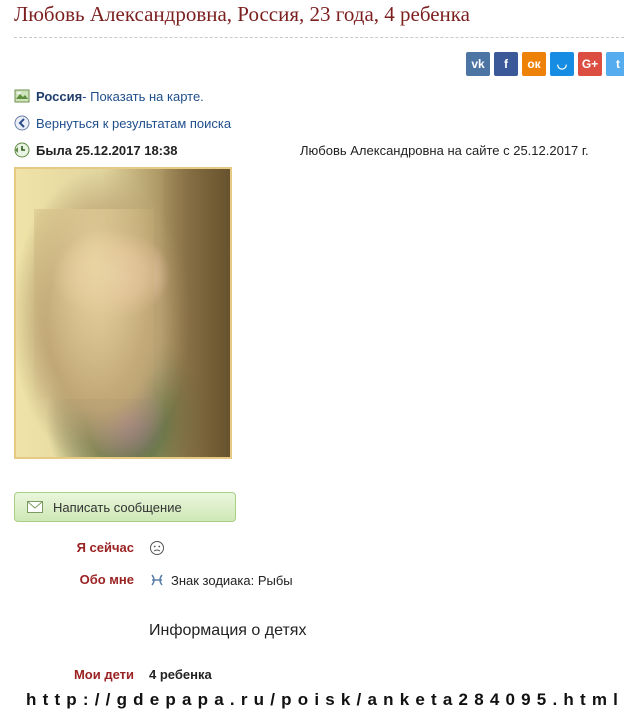 Image resolution: width=624 pixels, height=722 pixels. What do you see at coordinates (195, 313) in the screenshot?
I see `photo-curtain-shape` at bounding box center [195, 313].